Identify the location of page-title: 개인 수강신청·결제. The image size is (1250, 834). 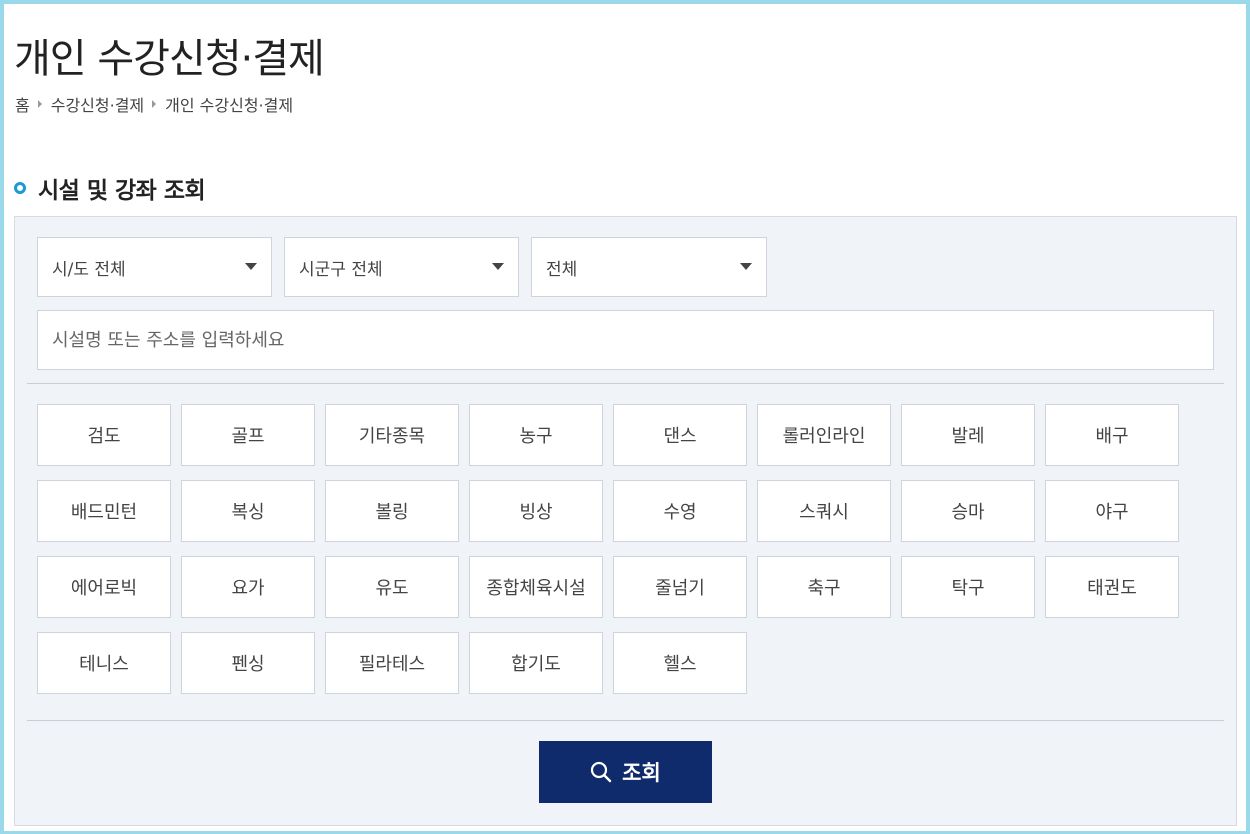
(169, 59).